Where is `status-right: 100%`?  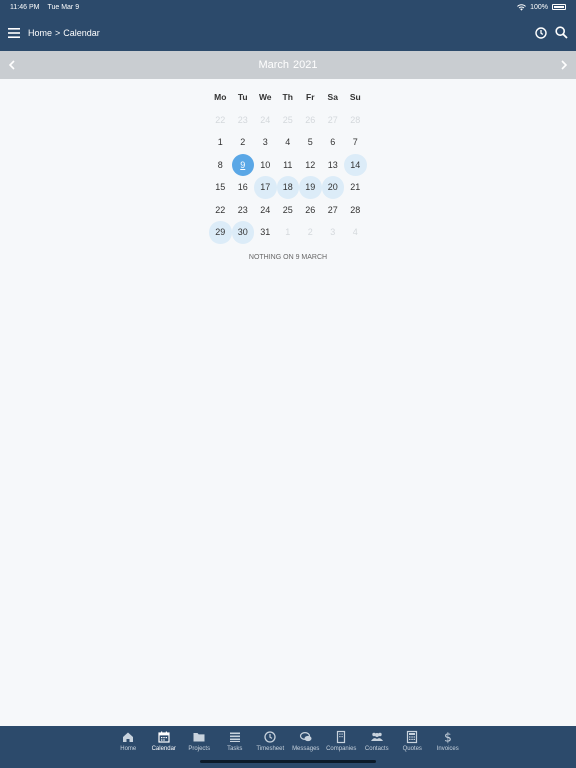 status-right: 100% is located at coordinates (541, 7).